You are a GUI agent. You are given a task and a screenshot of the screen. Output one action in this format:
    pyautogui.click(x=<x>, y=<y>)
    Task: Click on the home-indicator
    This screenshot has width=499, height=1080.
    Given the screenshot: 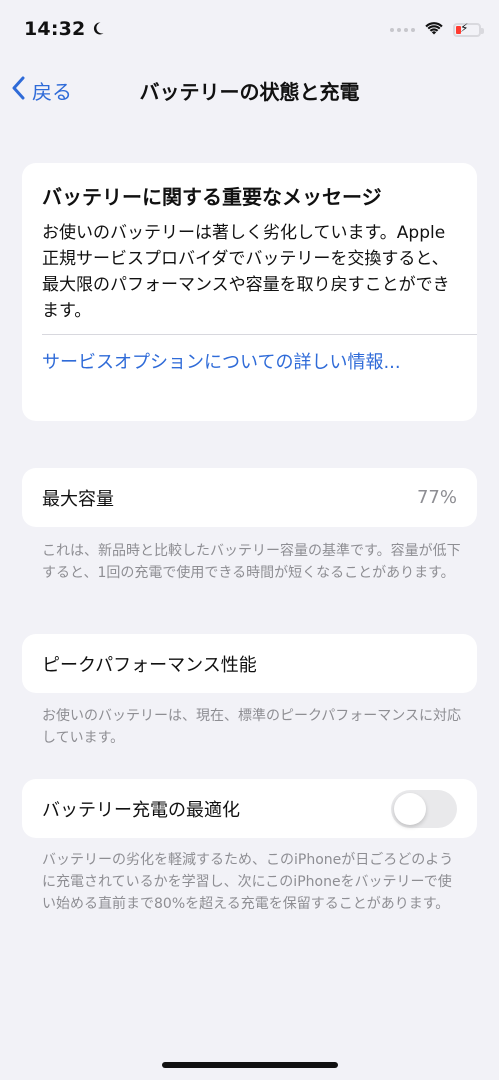 What is the action you would take?
    pyautogui.click(x=250, y=1065)
    